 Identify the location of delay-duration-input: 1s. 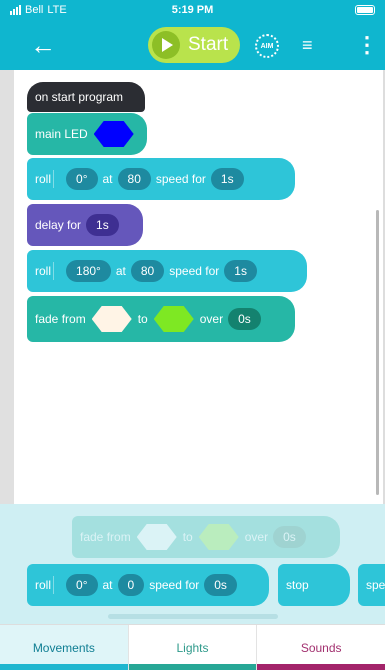
(102, 225).